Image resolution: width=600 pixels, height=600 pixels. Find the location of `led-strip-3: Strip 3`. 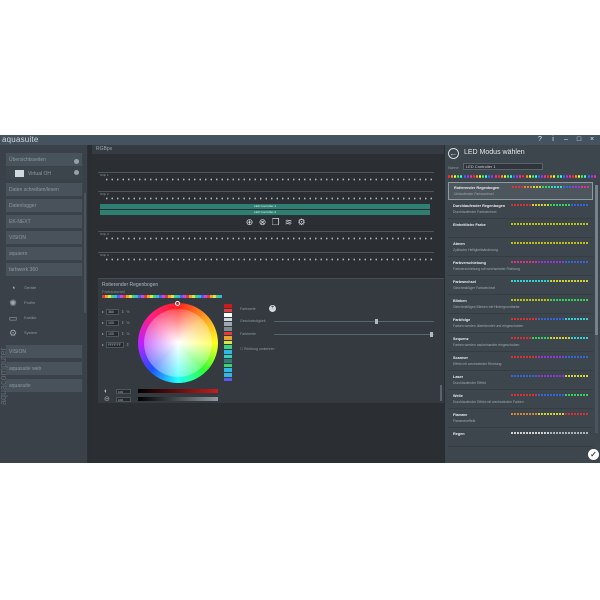

led-strip-3: Strip 3 is located at coordinates (268, 237).